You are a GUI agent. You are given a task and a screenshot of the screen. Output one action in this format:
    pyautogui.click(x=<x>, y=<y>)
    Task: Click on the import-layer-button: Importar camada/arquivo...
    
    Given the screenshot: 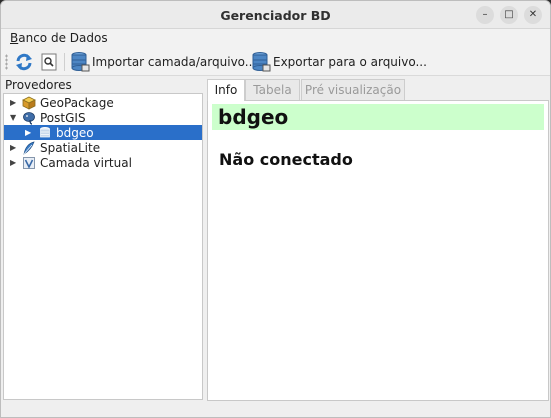 What is the action you would take?
    pyautogui.click(x=163, y=62)
    